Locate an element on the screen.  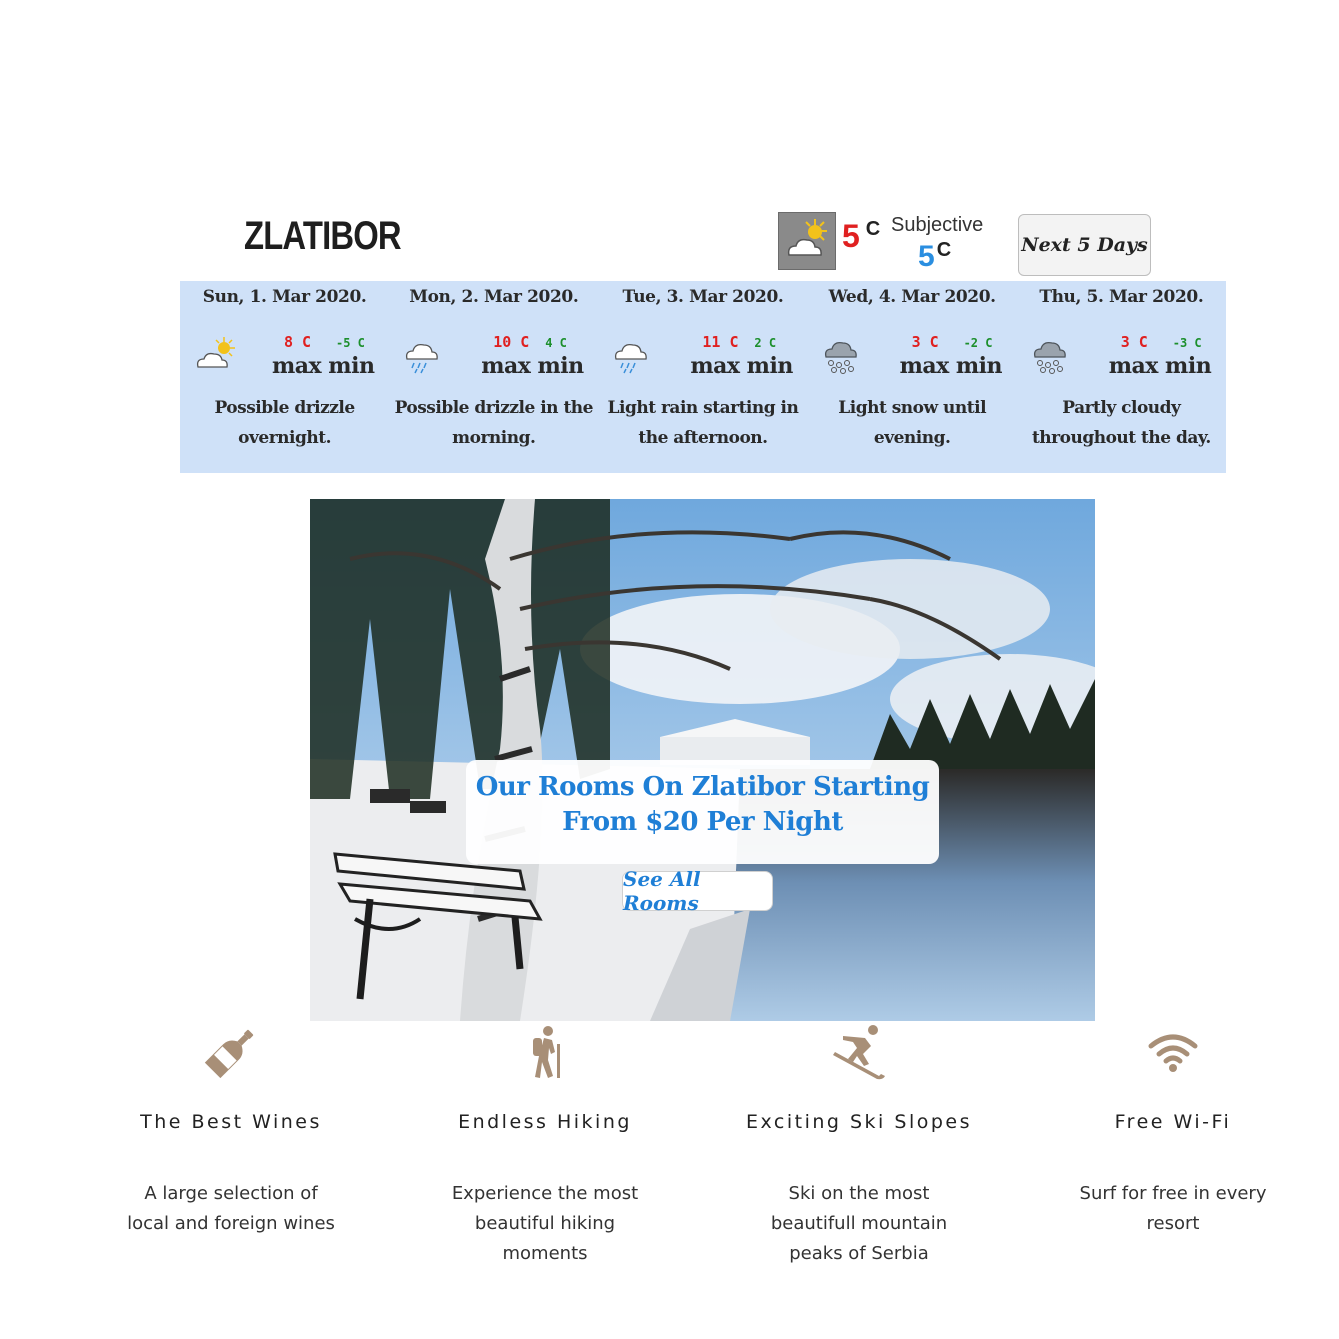
forecast-date: Sun, 1. Mar 2020. is located at coordinates (284, 297).